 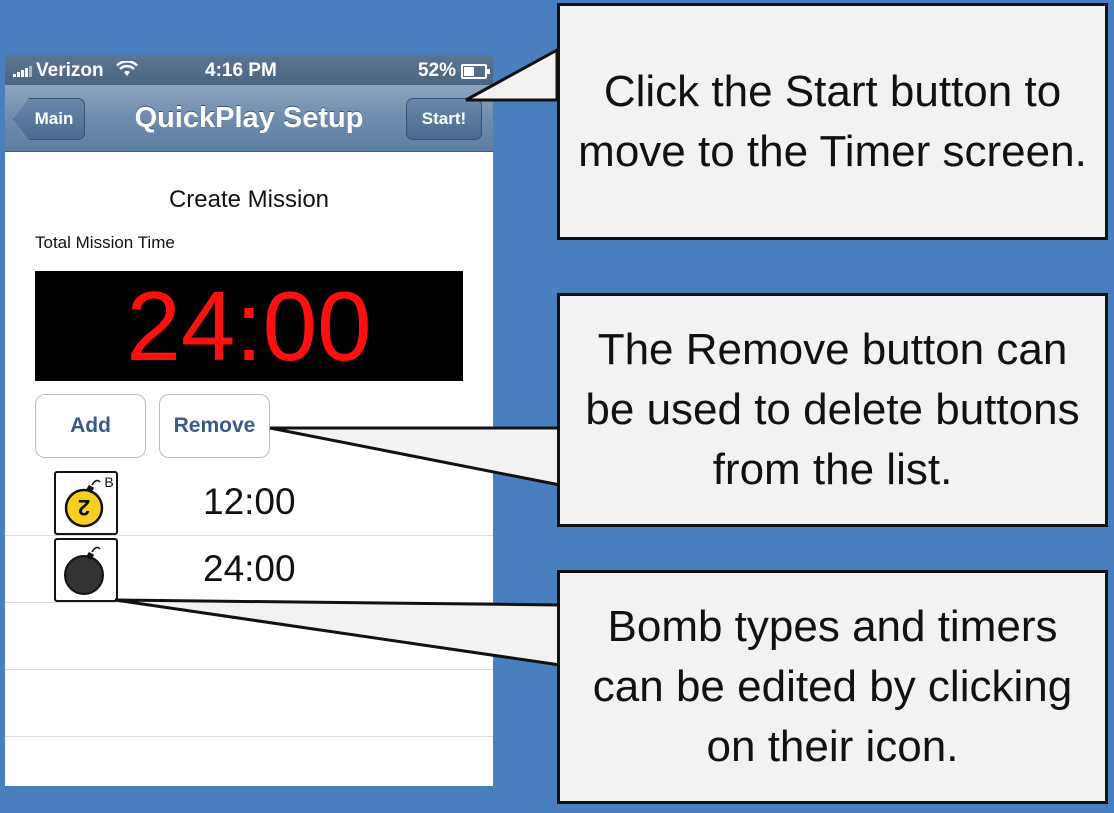 What do you see at coordinates (126, 70) in the screenshot?
I see `wifi-icon` at bounding box center [126, 70].